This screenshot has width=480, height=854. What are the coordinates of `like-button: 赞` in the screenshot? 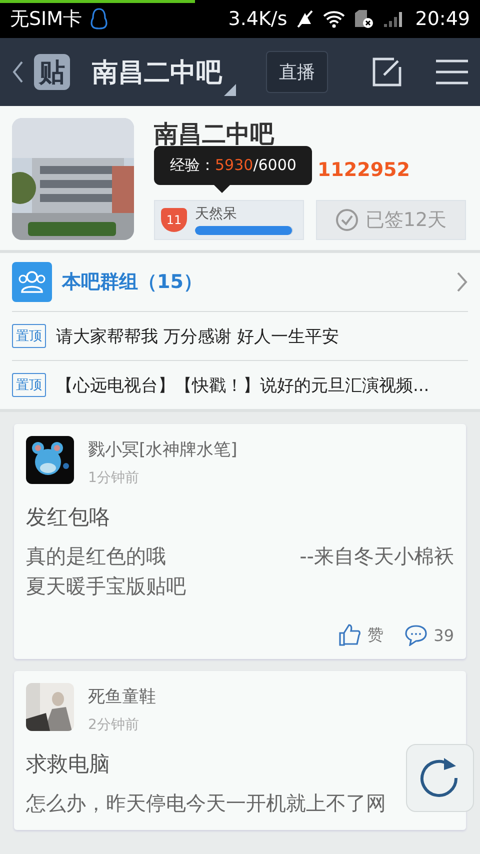 It's located at (361, 635).